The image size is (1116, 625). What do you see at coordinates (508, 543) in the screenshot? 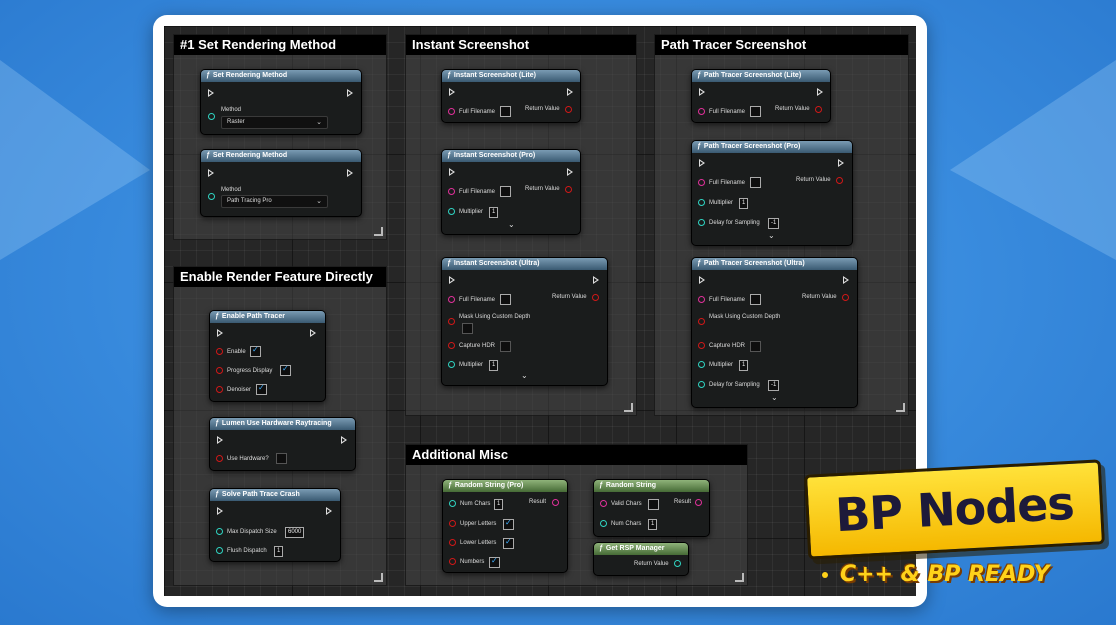
I see `lower-letters-checkbox` at bounding box center [508, 543].